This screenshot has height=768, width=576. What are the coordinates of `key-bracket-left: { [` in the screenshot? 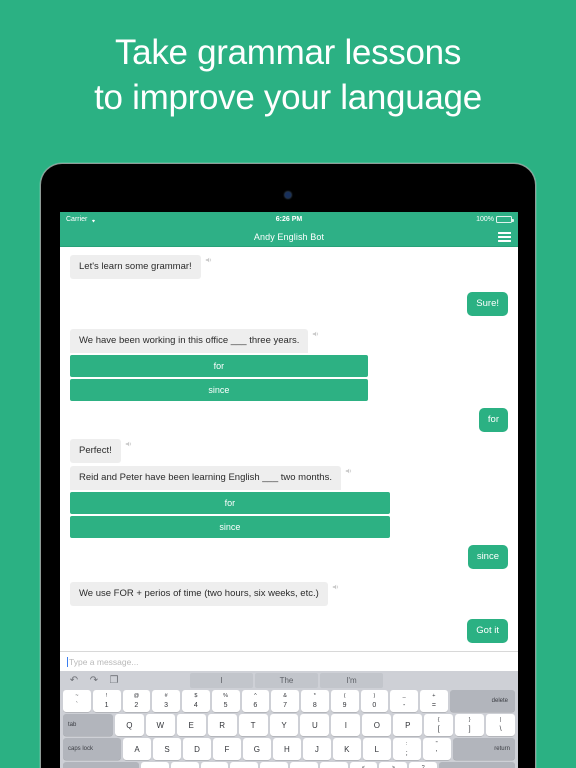 It's located at (439, 725).